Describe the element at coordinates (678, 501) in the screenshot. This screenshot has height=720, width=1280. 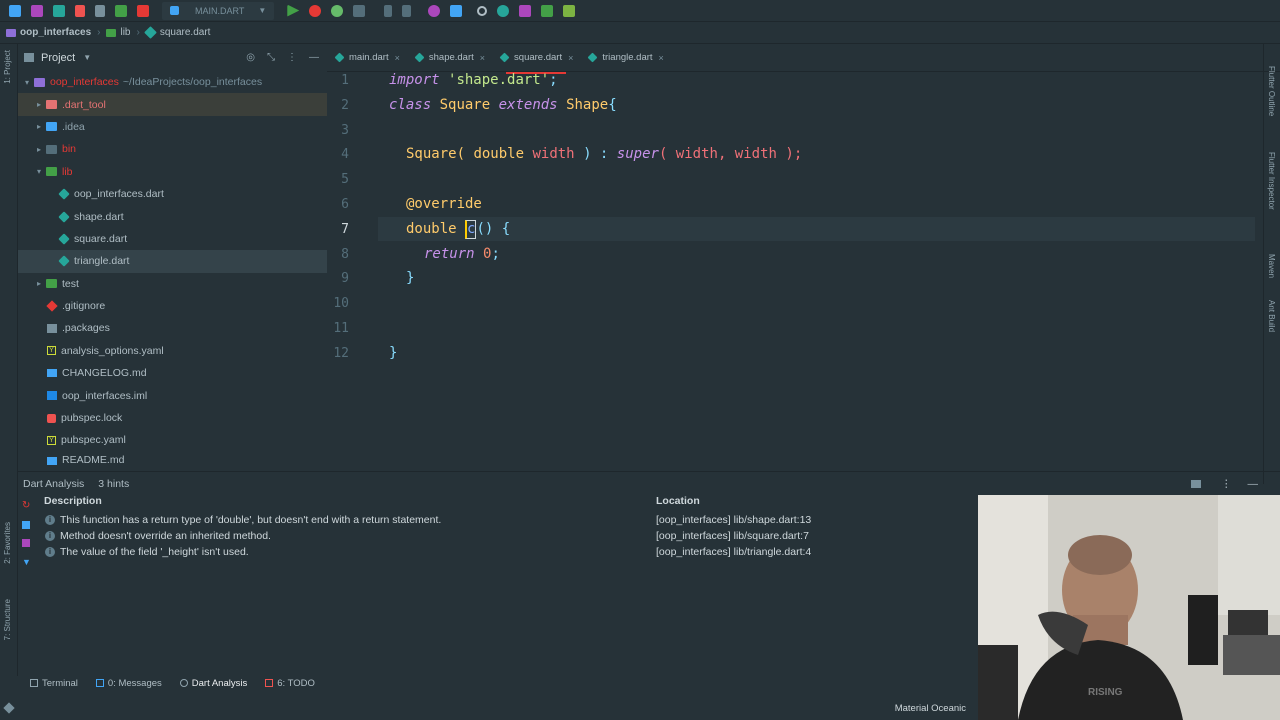
I see `col-location: Location` at that location.